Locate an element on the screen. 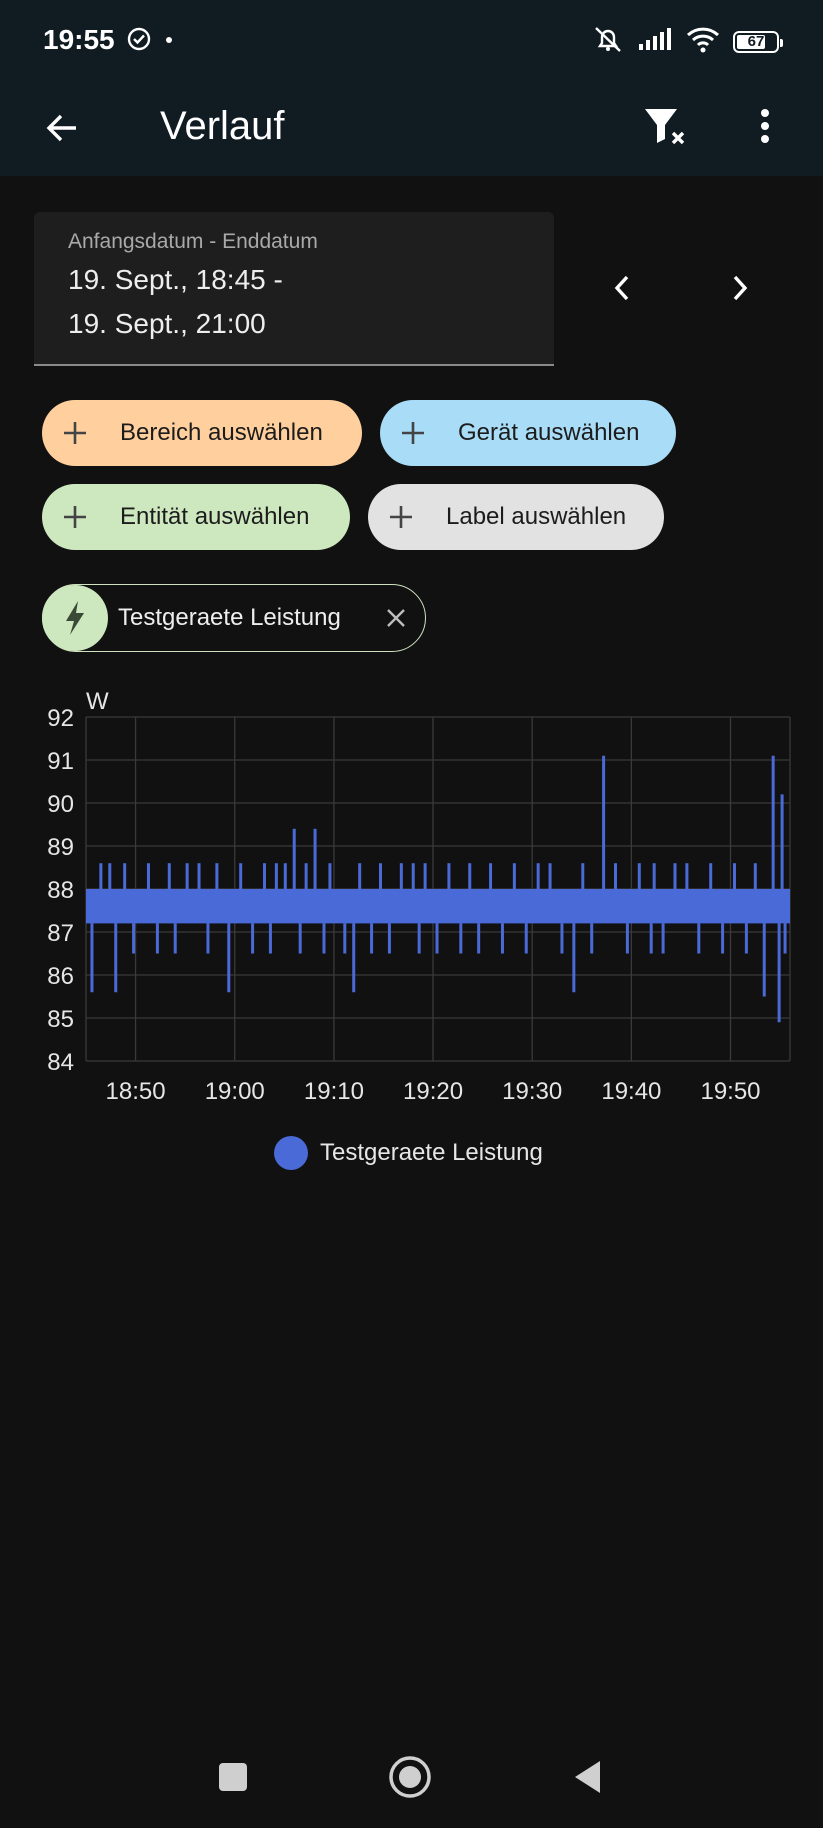  x-tick-label: 19:00 is located at coordinates (235, 1091).